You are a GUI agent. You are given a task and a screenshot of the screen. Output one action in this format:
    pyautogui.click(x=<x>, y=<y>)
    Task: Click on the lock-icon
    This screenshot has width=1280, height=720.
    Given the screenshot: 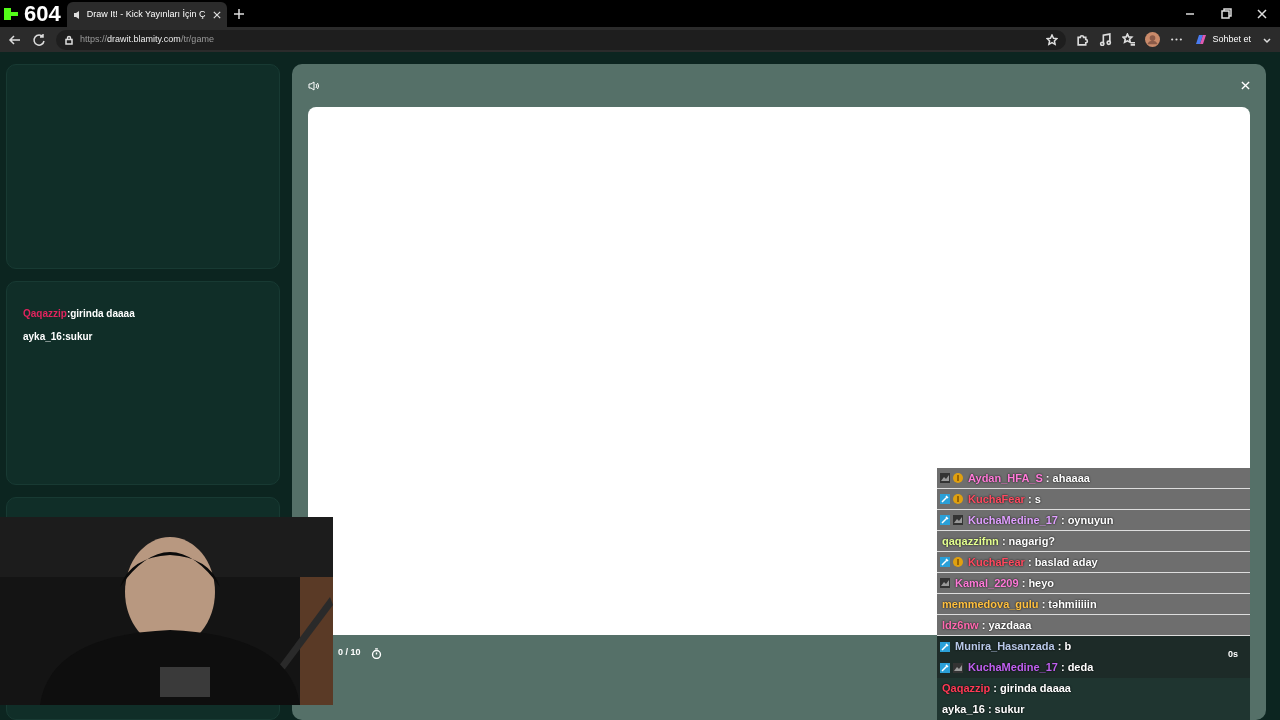 What is the action you would take?
    pyautogui.click(x=69, y=39)
    